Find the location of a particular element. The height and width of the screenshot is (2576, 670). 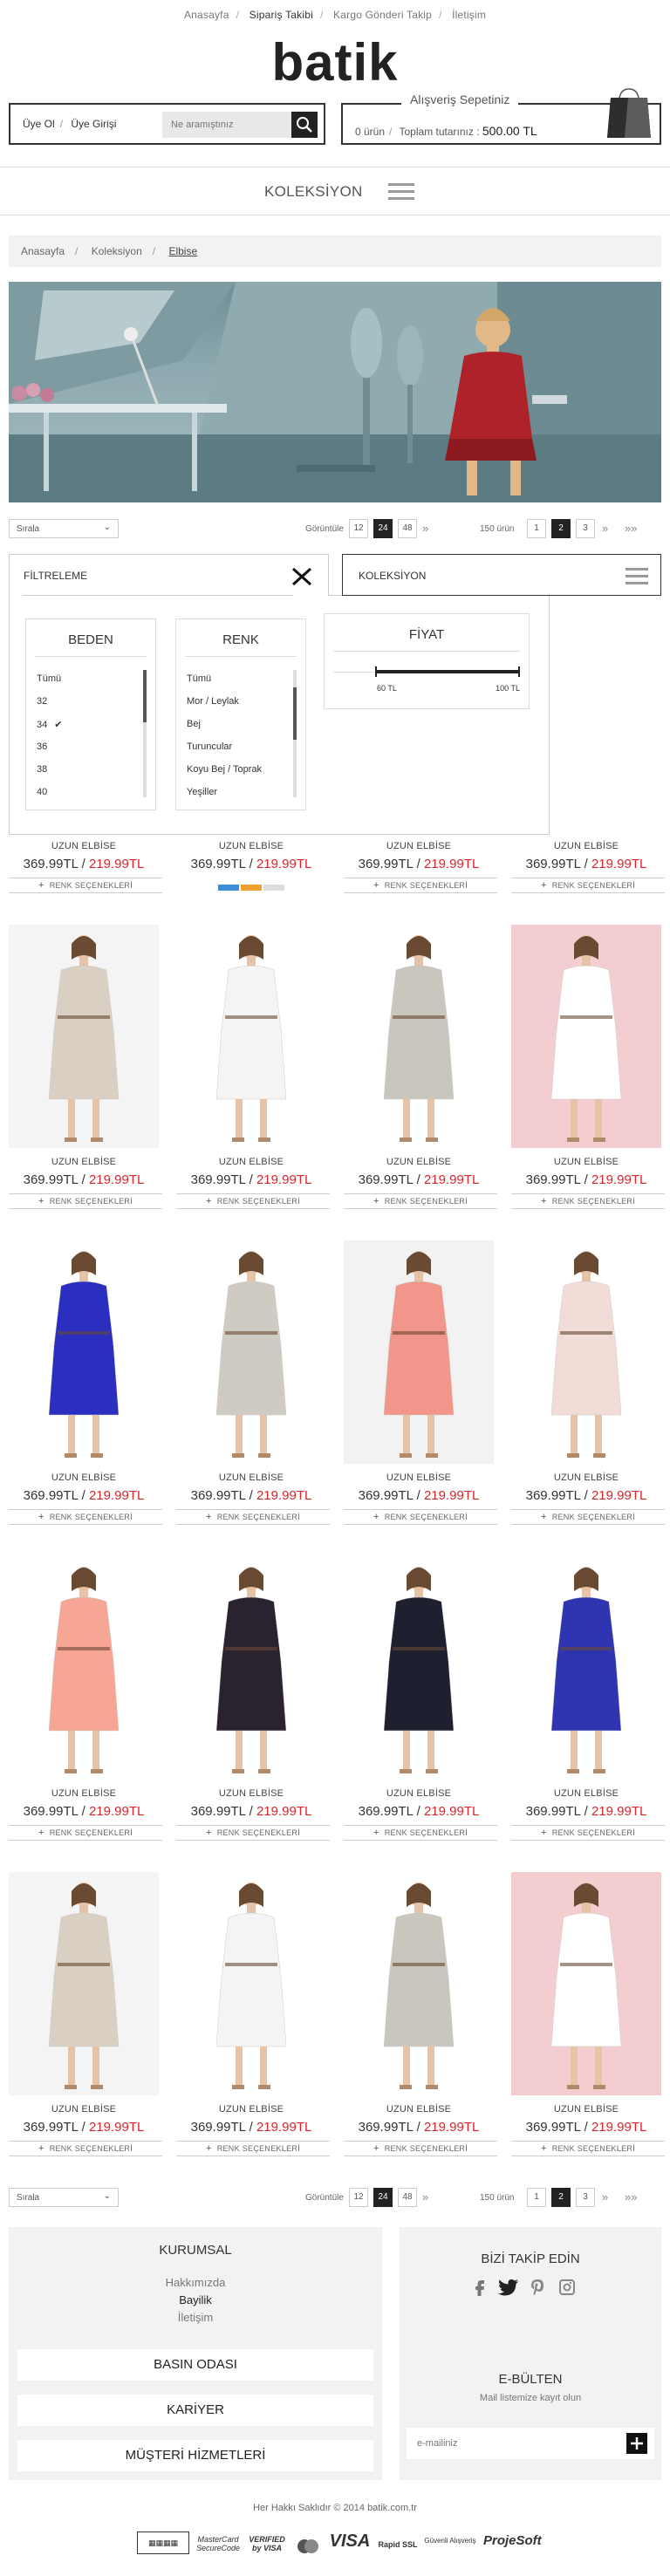

nav-home-link: Anasayfa is located at coordinates (207, 15).